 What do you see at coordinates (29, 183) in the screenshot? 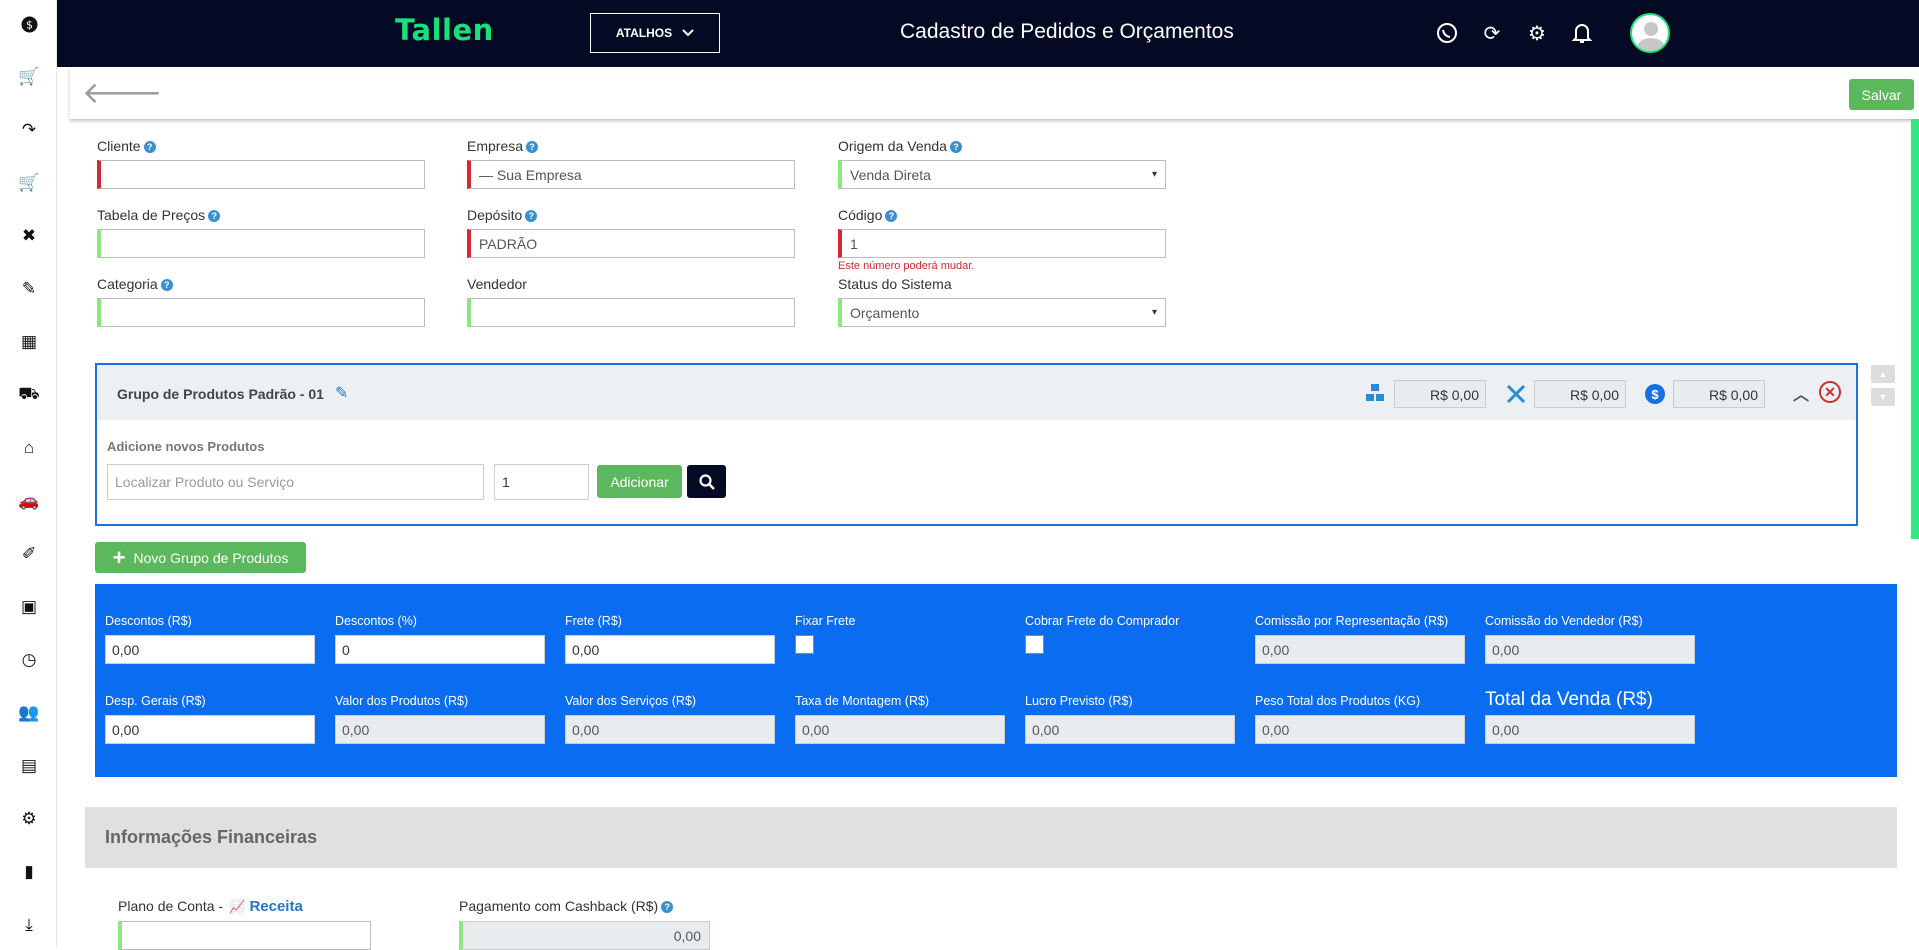
I see `cart-icon: 🛒` at bounding box center [29, 183].